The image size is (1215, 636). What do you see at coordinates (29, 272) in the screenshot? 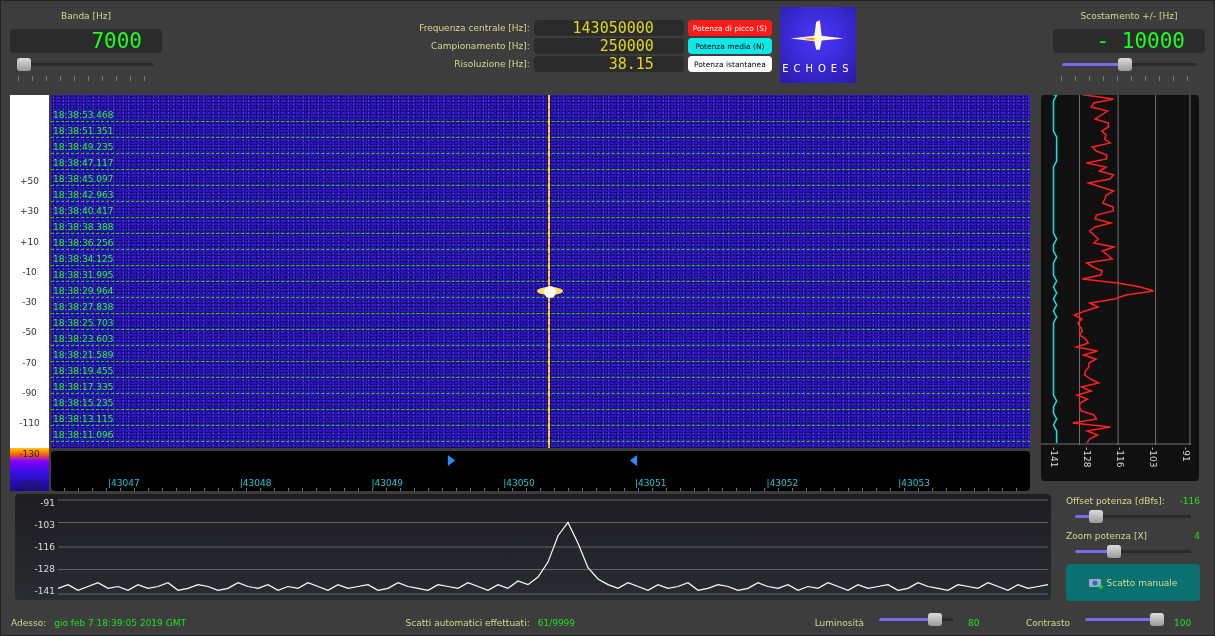
I see `scale-label: -10` at bounding box center [29, 272].